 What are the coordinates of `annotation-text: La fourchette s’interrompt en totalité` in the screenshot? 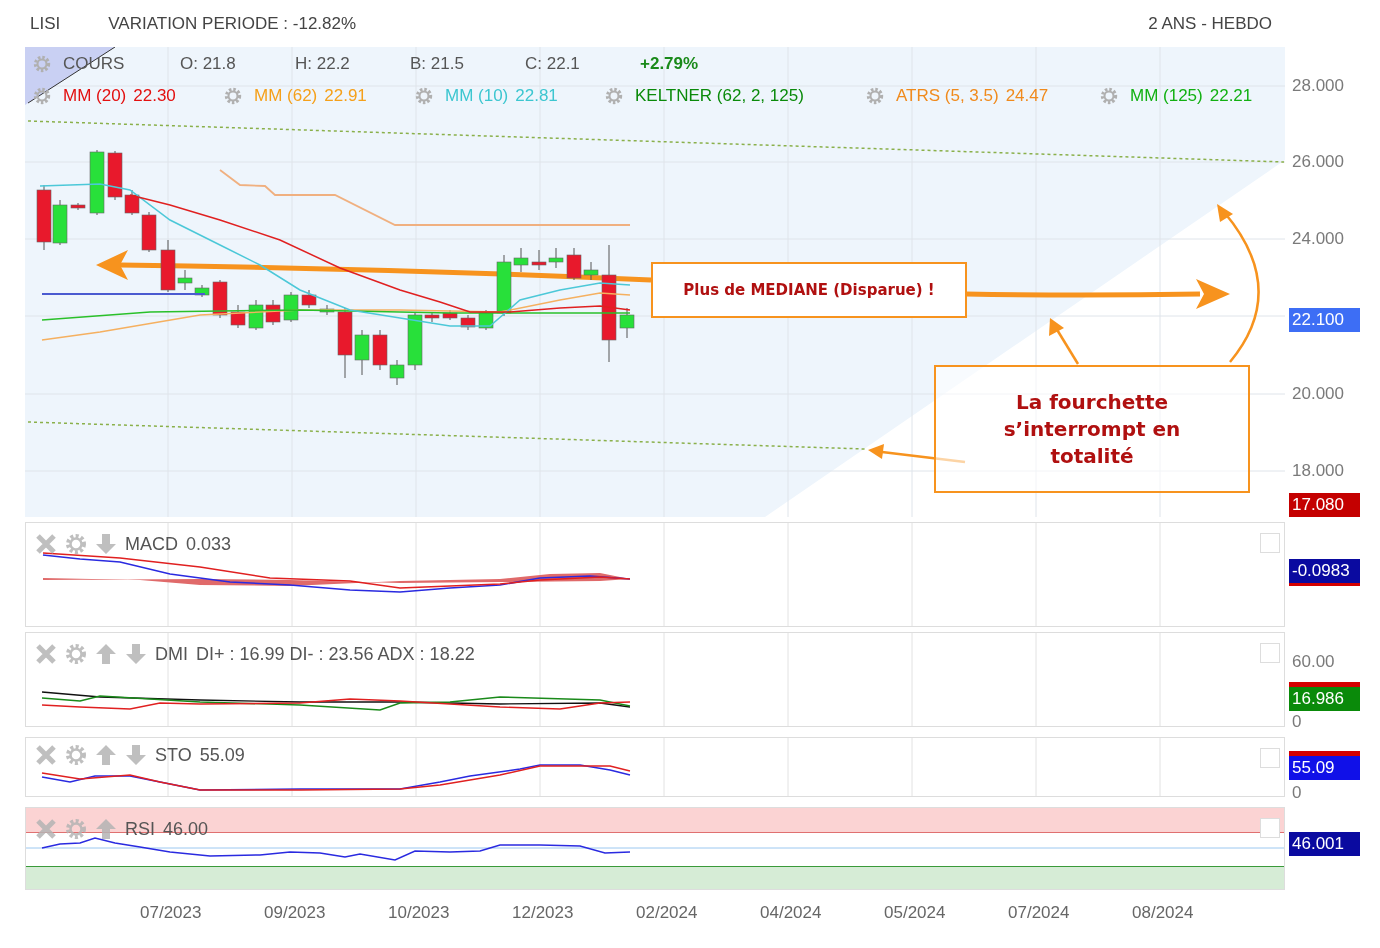 It's located at (1092, 429).